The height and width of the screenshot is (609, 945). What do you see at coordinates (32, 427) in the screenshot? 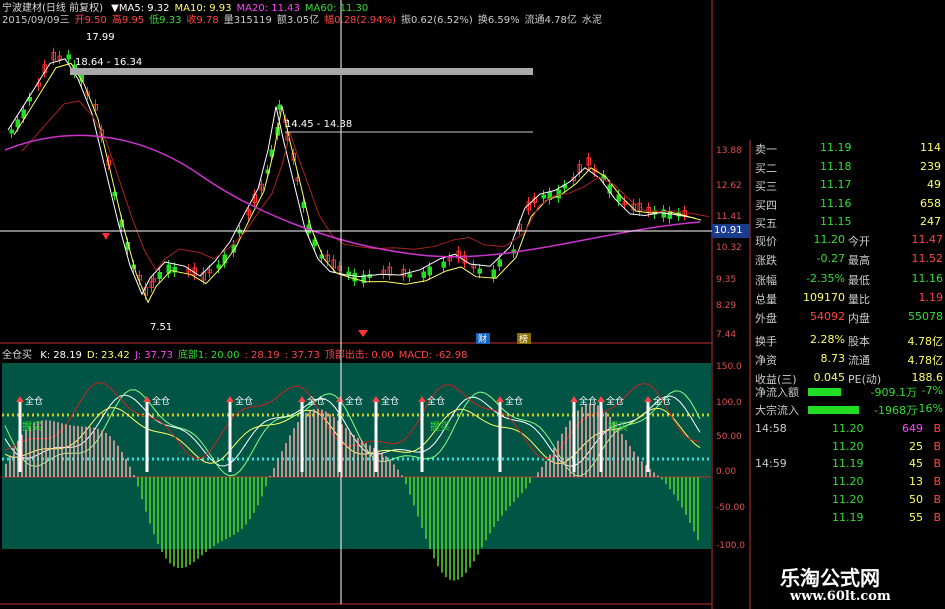
I see `buy-text-1: 握买` at bounding box center [32, 427].